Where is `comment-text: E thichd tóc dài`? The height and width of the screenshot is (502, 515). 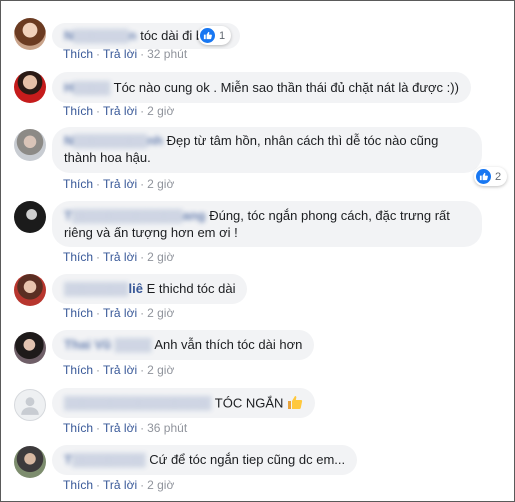
comment-text: E thichd tóc dài is located at coordinates (191, 288).